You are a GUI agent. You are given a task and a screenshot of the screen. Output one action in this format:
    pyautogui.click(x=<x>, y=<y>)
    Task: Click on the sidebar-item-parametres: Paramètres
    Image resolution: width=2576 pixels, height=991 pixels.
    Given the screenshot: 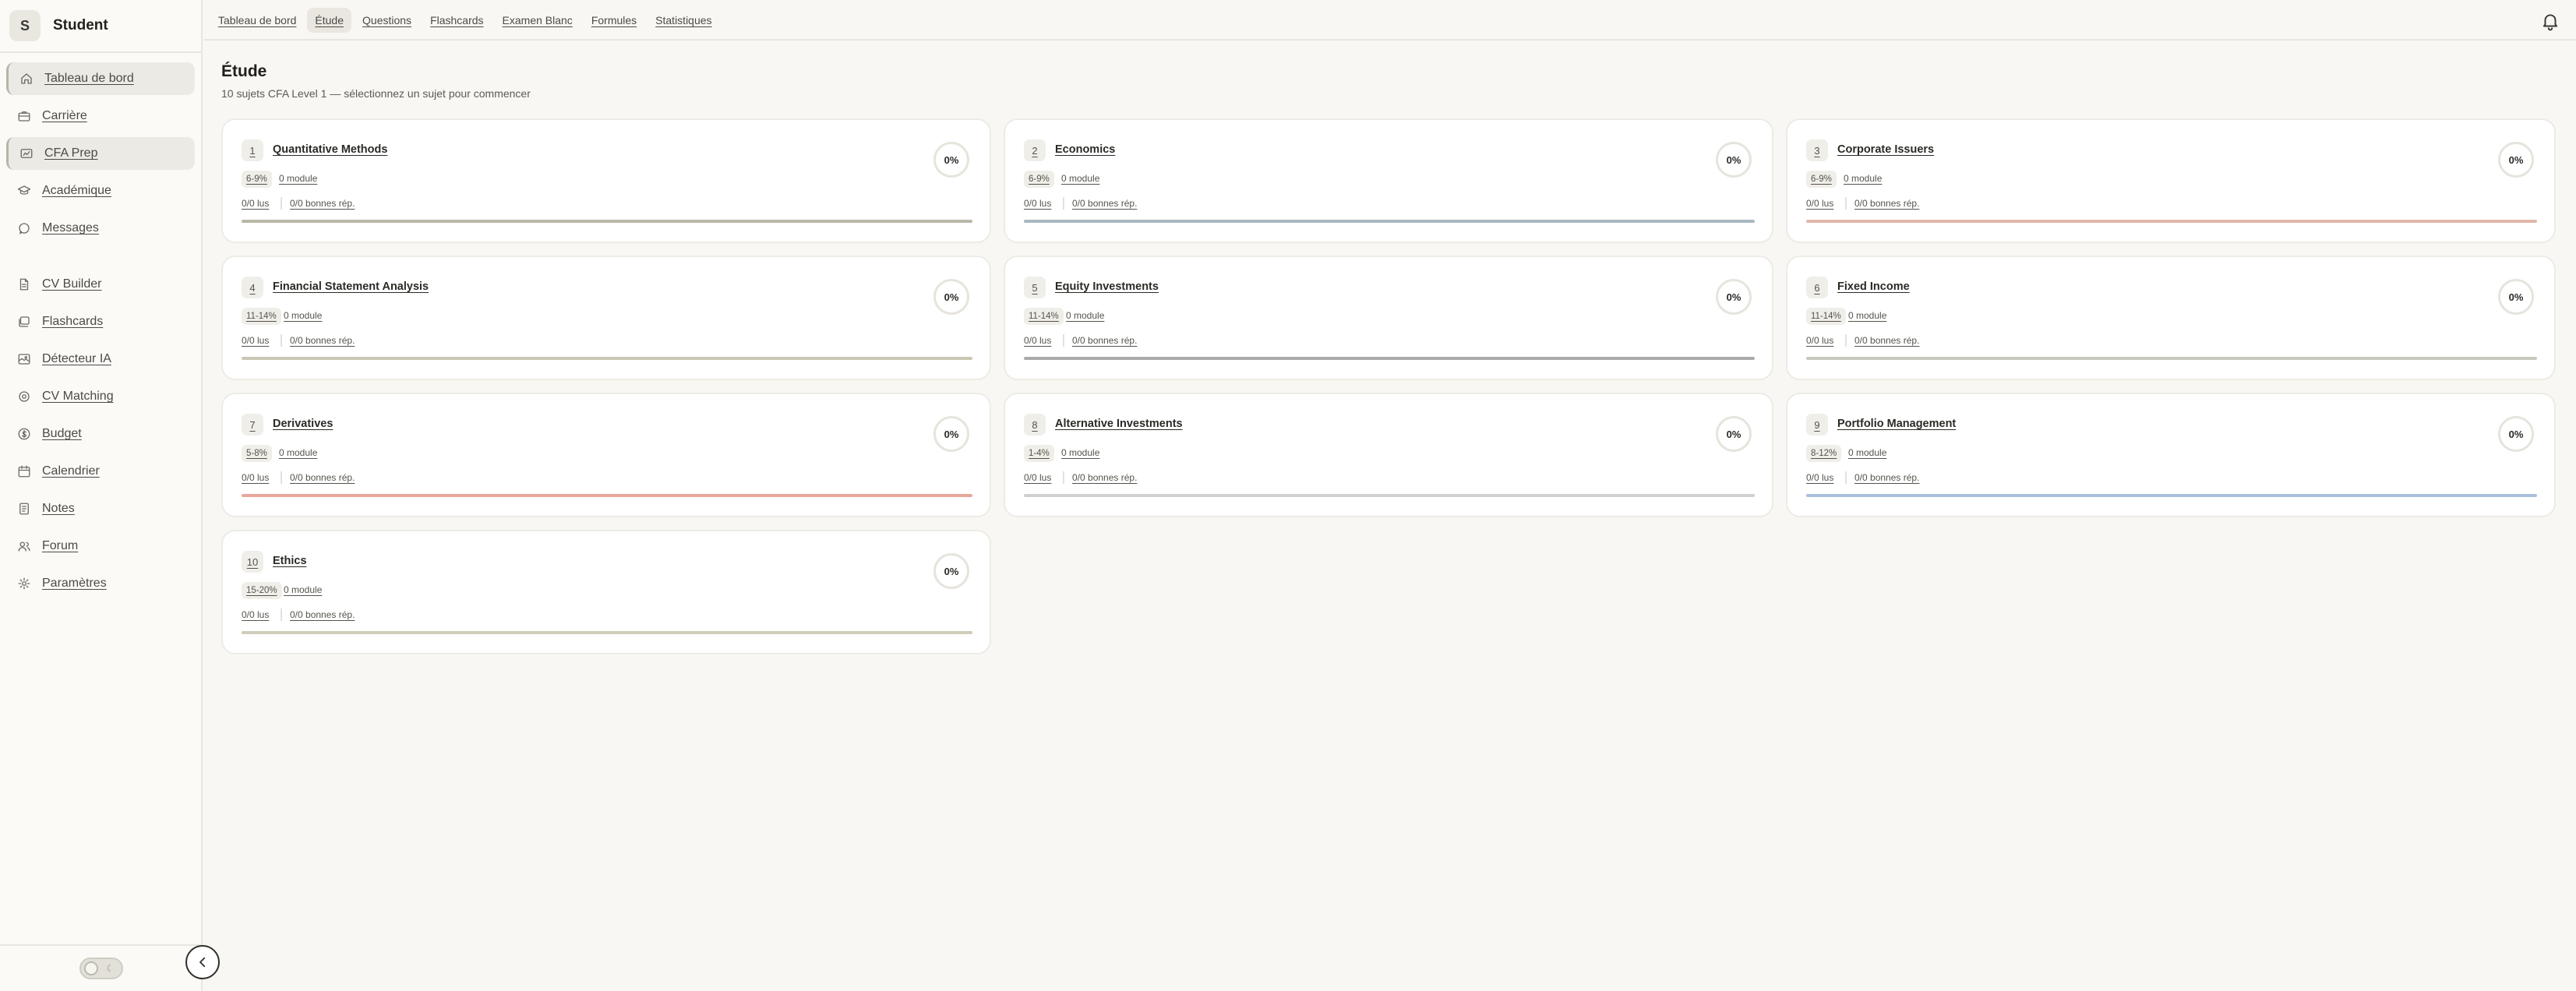 What is the action you would take?
    pyautogui.click(x=100, y=583)
    